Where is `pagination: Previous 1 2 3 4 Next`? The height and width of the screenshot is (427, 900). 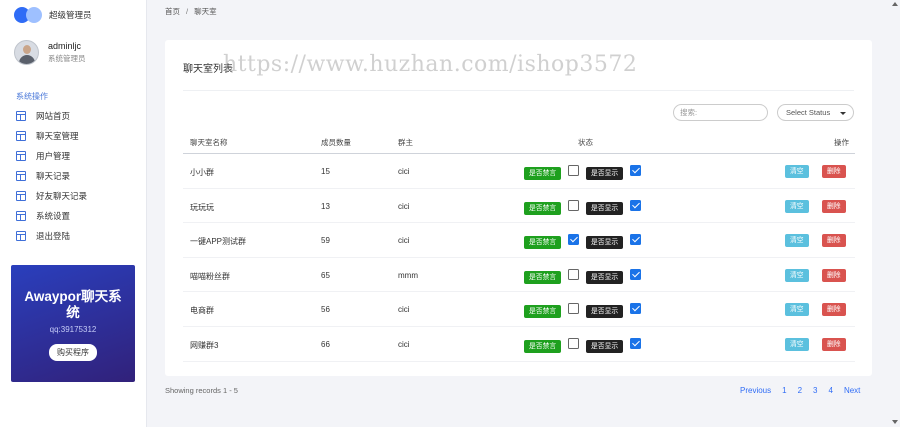 pagination: Previous 1 2 3 4 Next is located at coordinates (800, 390).